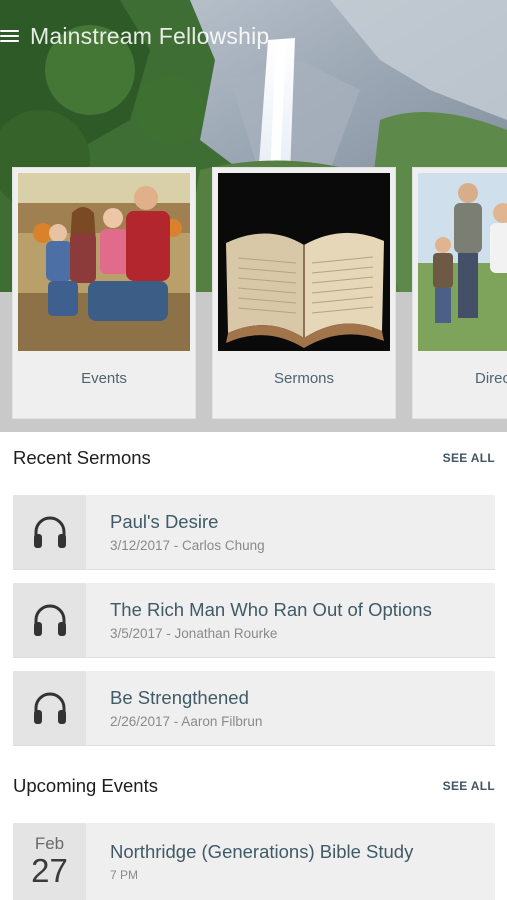 The height and width of the screenshot is (900, 507). What do you see at coordinates (254, 532) in the screenshot?
I see `sermon-row: Paul's Desire 3/12/2017 - Carlos Chung` at bounding box center [254, 532].